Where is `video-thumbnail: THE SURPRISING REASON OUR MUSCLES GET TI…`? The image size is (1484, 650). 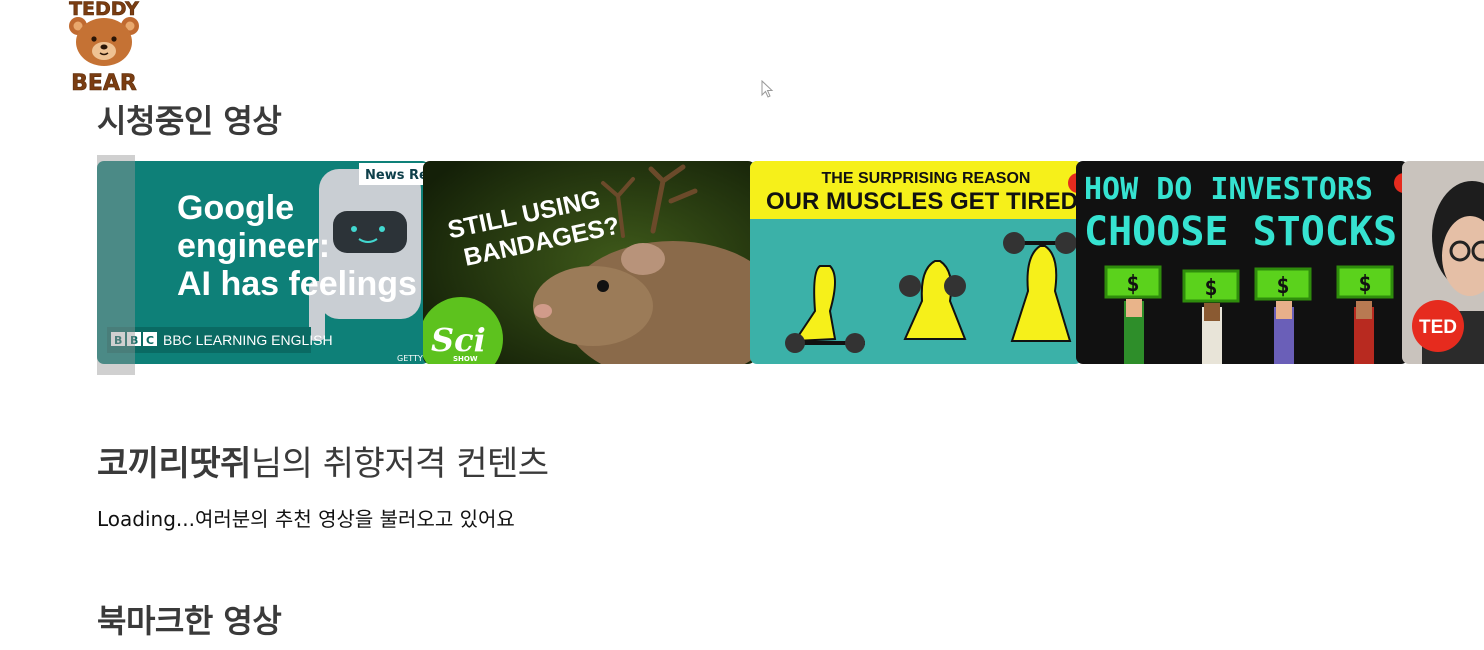 video-thumbnail: THE SURPRISING REASON OUR MUSCLES GET TI… is located at coordinates (916, 262).